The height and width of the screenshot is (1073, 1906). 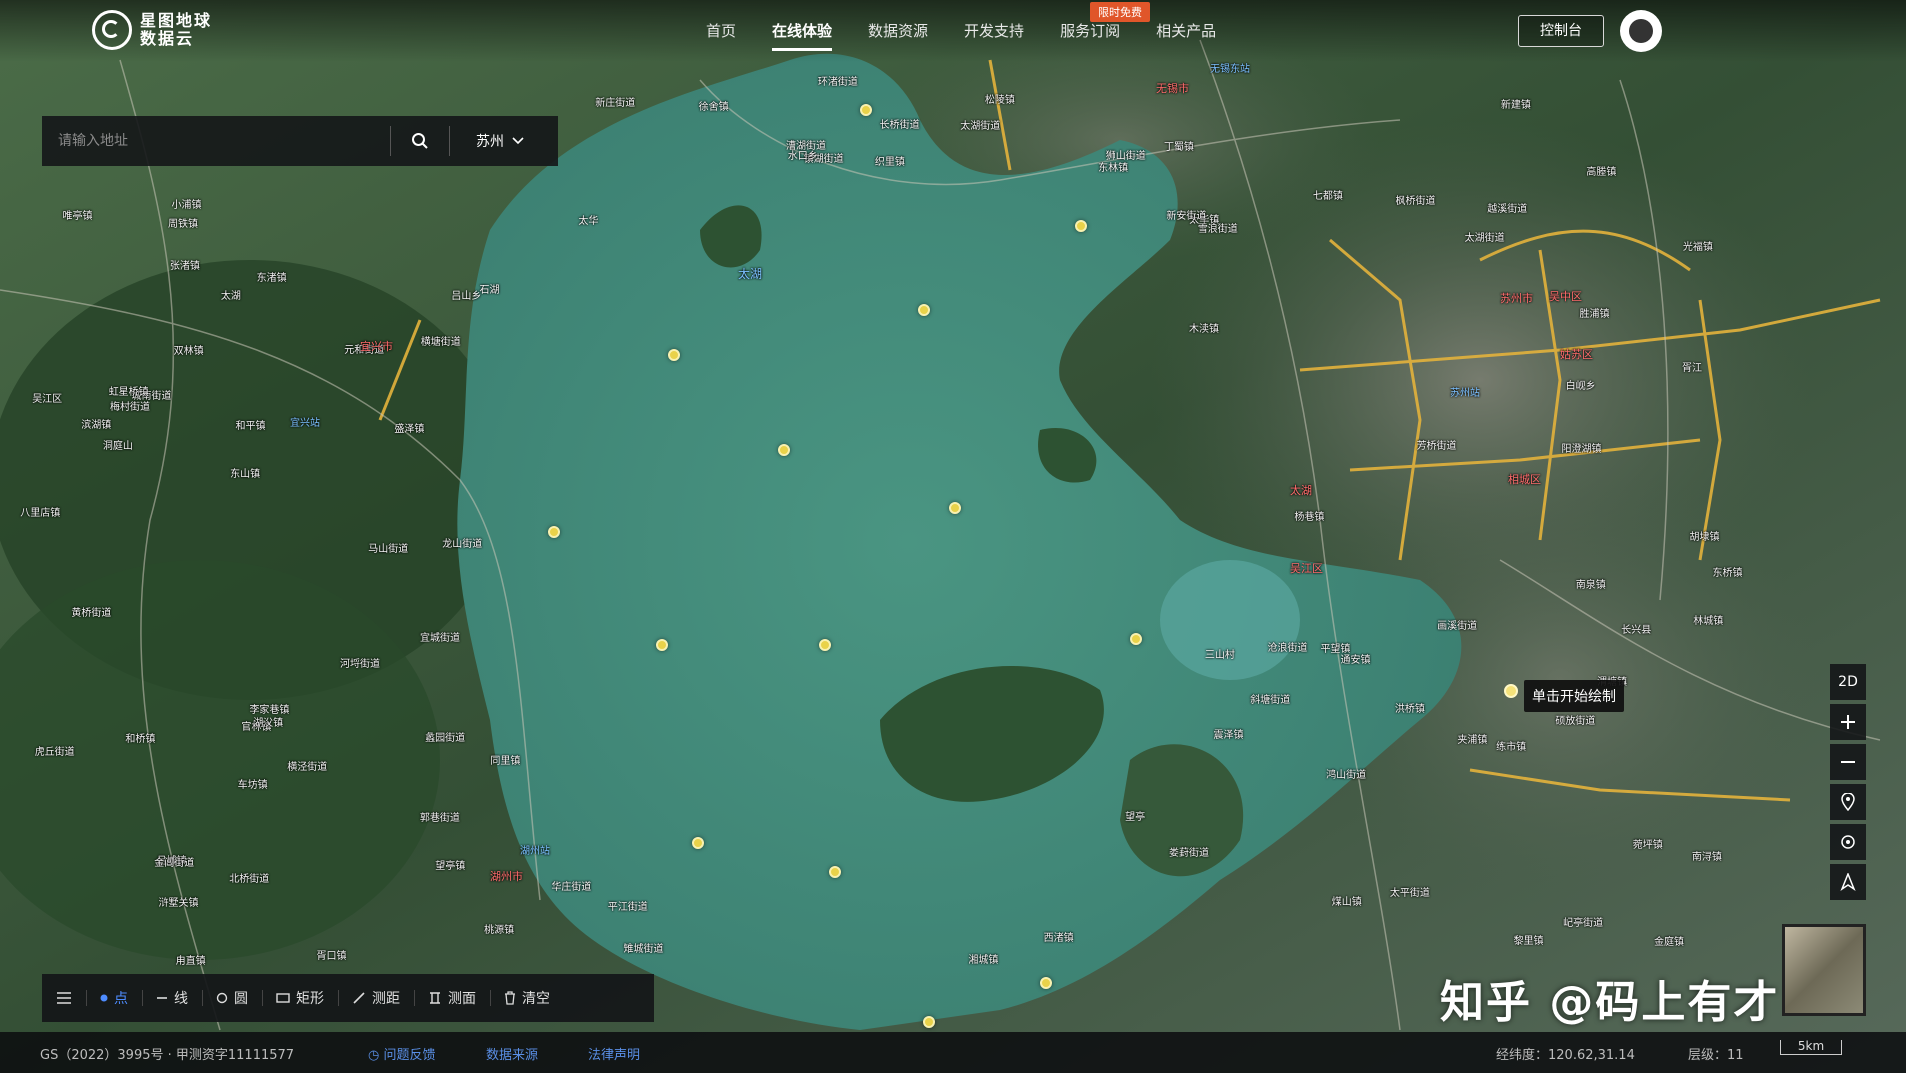 I want to click on place-label: 雉城街道, so click(x=643, y=949).